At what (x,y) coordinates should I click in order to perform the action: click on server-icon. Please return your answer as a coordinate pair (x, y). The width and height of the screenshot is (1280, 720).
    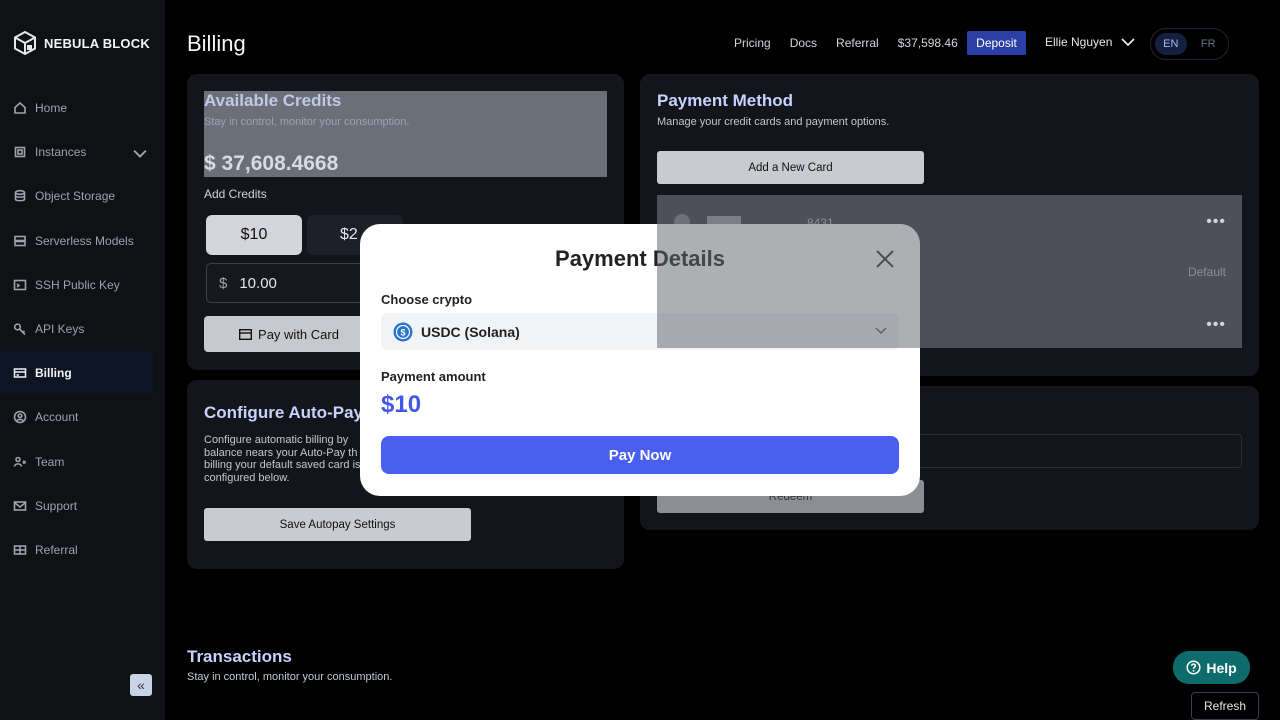
    Looking at the image, I should click on (20, 240).